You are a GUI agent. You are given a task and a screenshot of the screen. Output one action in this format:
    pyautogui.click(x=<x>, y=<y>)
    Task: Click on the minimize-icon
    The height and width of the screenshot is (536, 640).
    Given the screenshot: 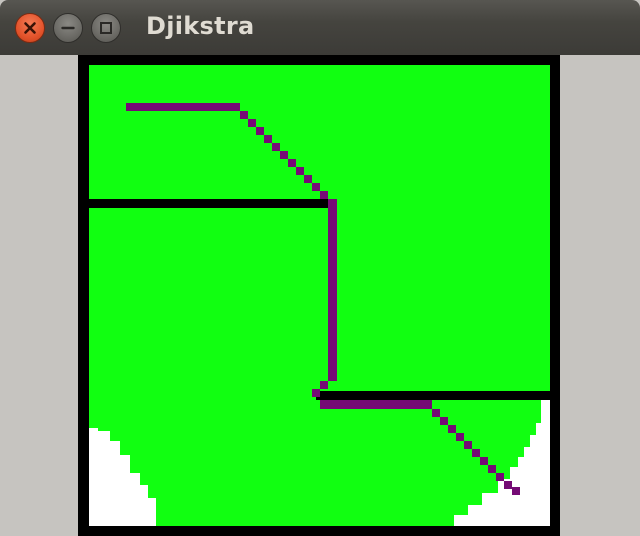 What is the action you would take?
    pyautogui.click(x=68, y=28)
    